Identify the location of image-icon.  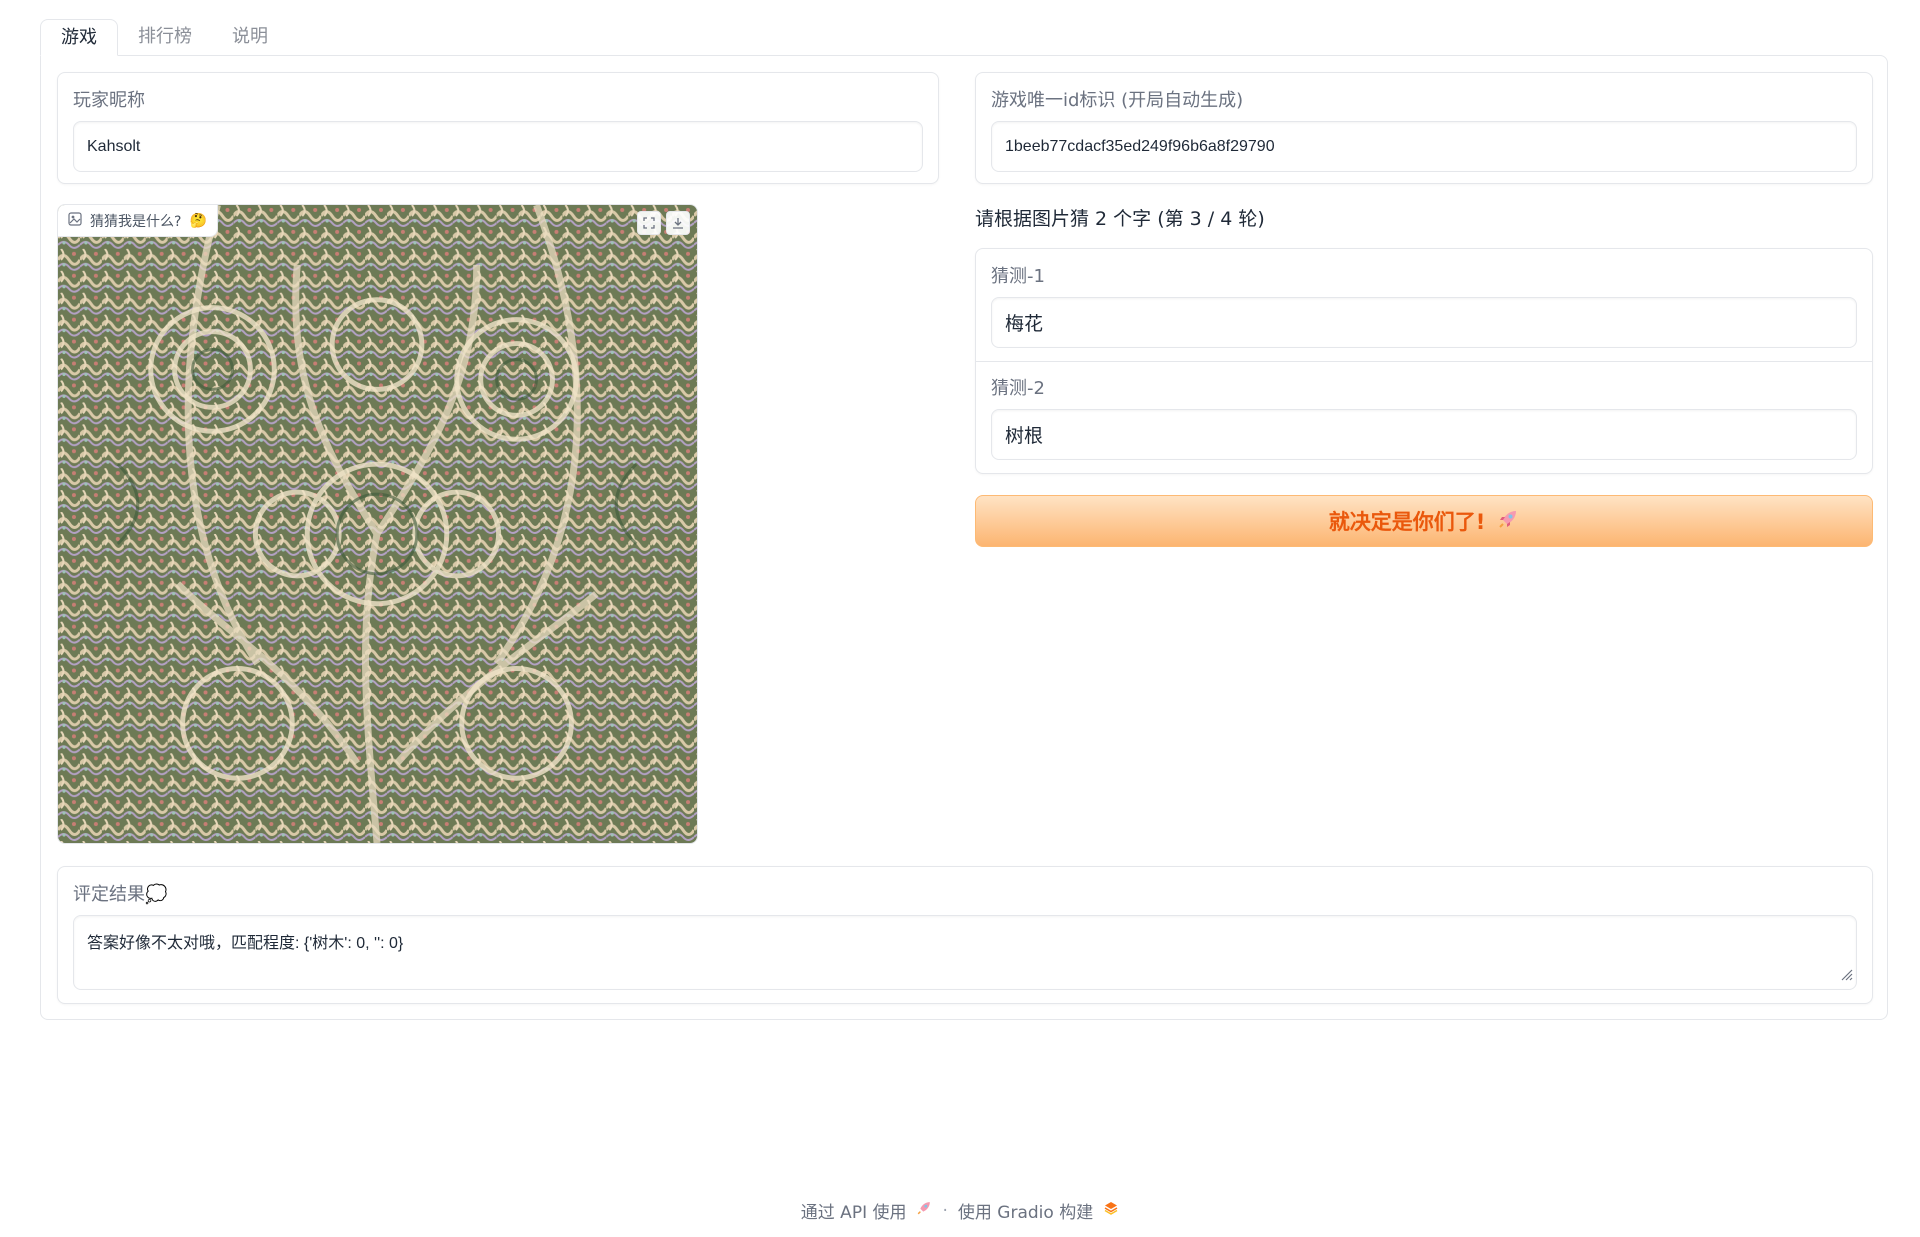
(75, 220).